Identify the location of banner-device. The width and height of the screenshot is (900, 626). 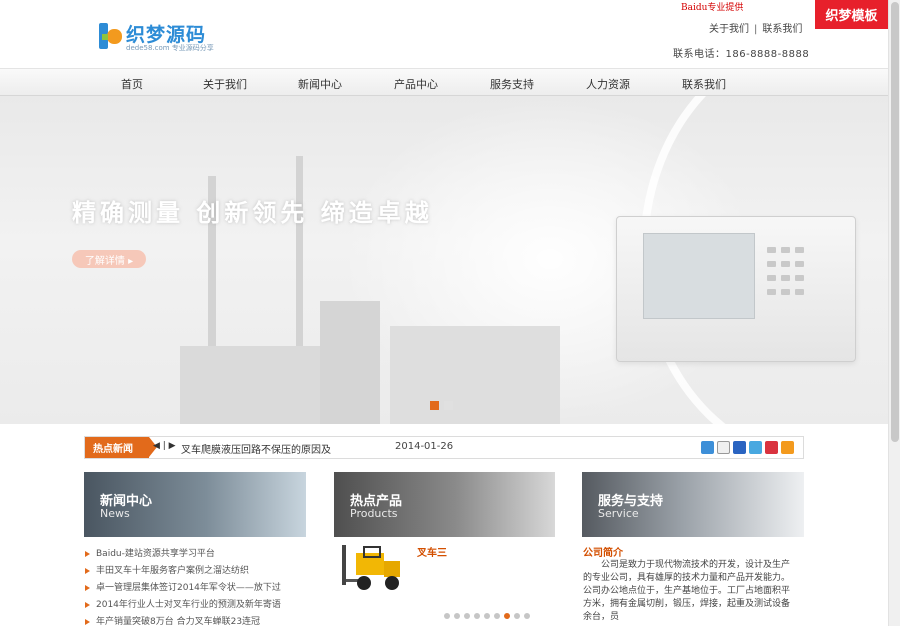
(736, 289).